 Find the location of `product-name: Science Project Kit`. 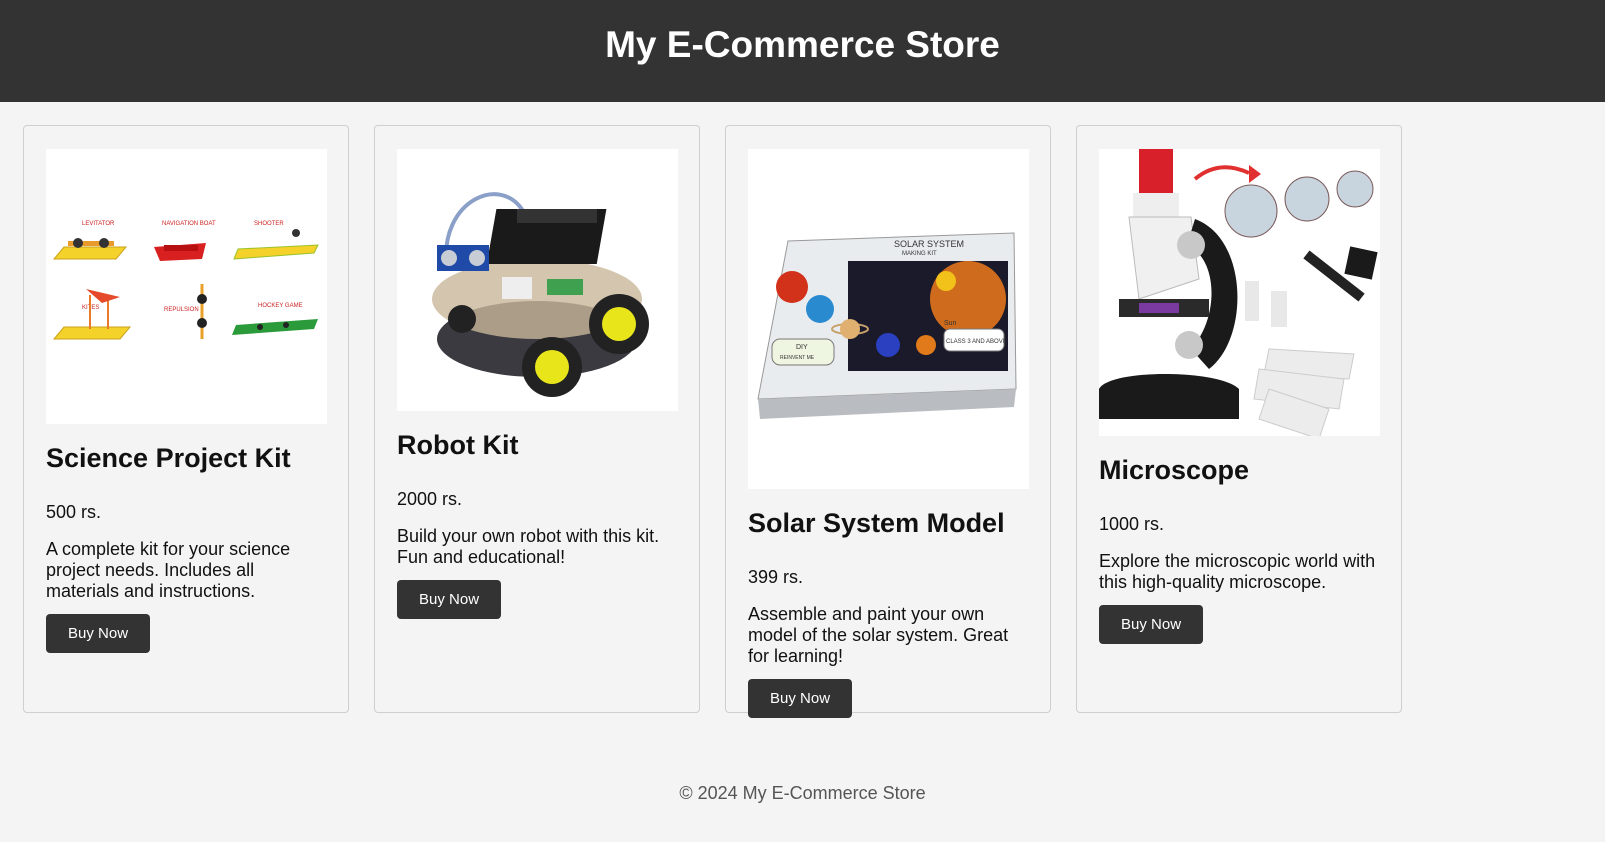

product-name: Science Project Kit is located at coordinates (168, 458).